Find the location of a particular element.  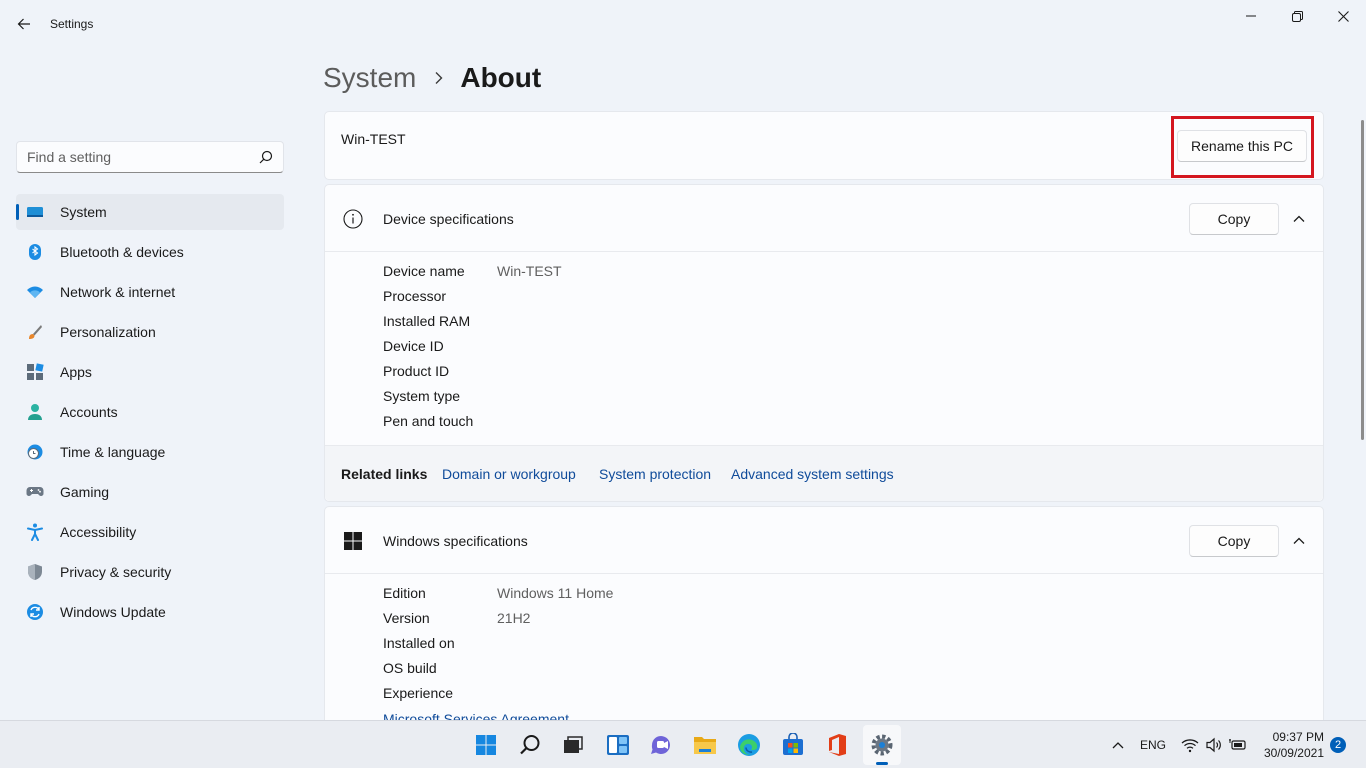

close-icon is located at coordinates (1343, 16).